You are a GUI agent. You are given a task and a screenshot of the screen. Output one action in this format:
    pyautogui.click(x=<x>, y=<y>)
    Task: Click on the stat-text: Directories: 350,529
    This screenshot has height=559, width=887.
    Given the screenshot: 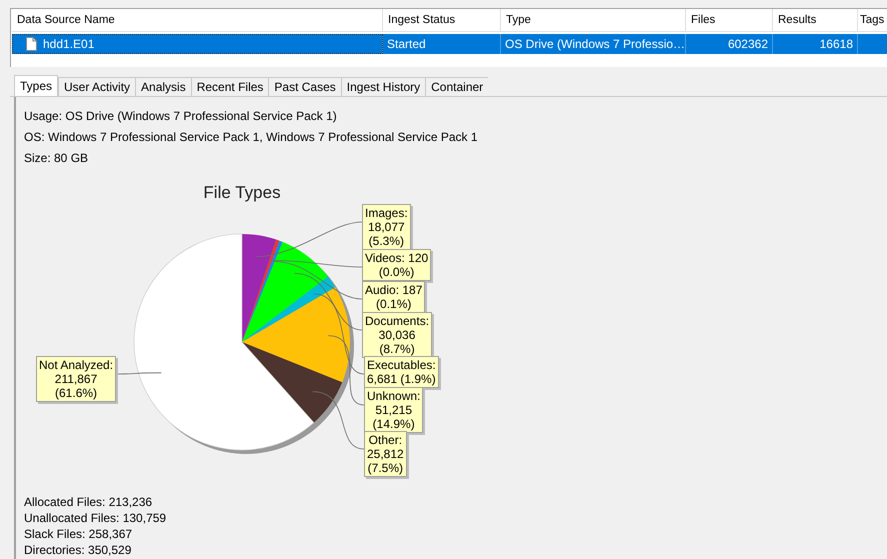 What is the action you would take?
    pyautogui.click(x=78, y=551)
    